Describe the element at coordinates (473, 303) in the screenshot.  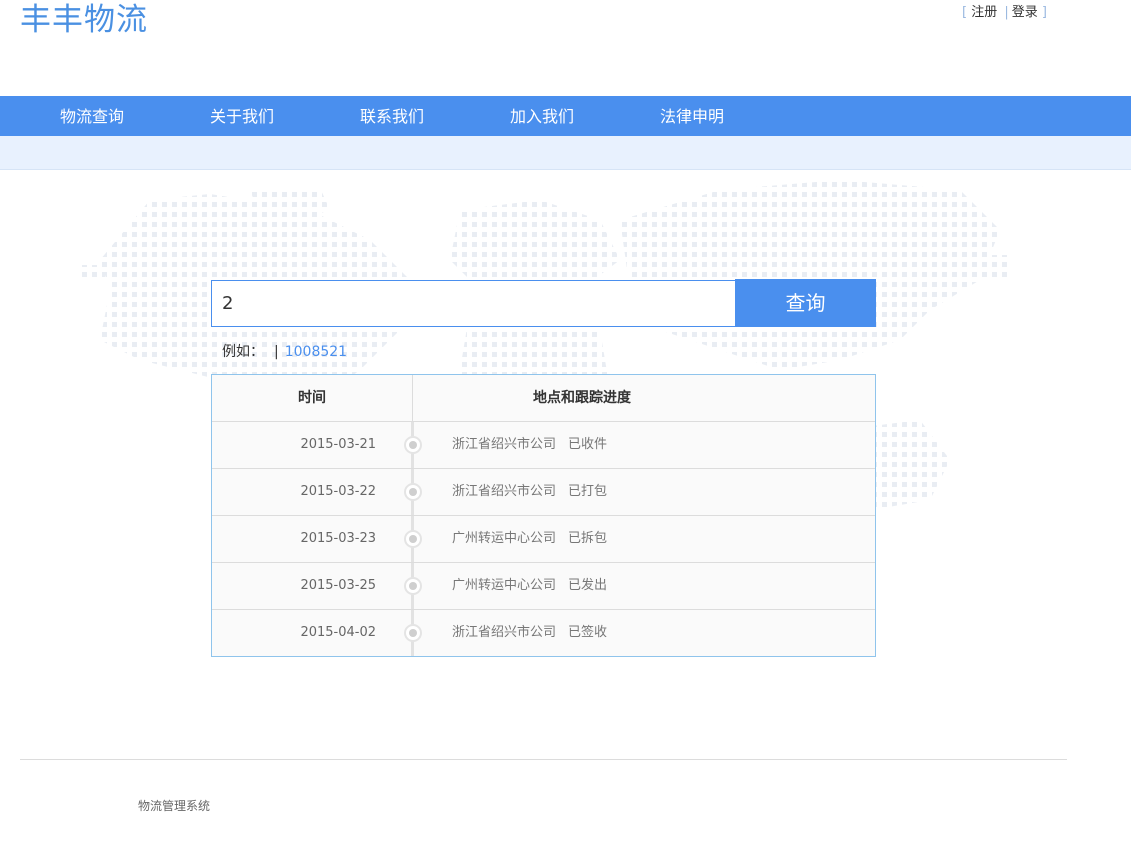
I see `tracking-number-input` at that location.